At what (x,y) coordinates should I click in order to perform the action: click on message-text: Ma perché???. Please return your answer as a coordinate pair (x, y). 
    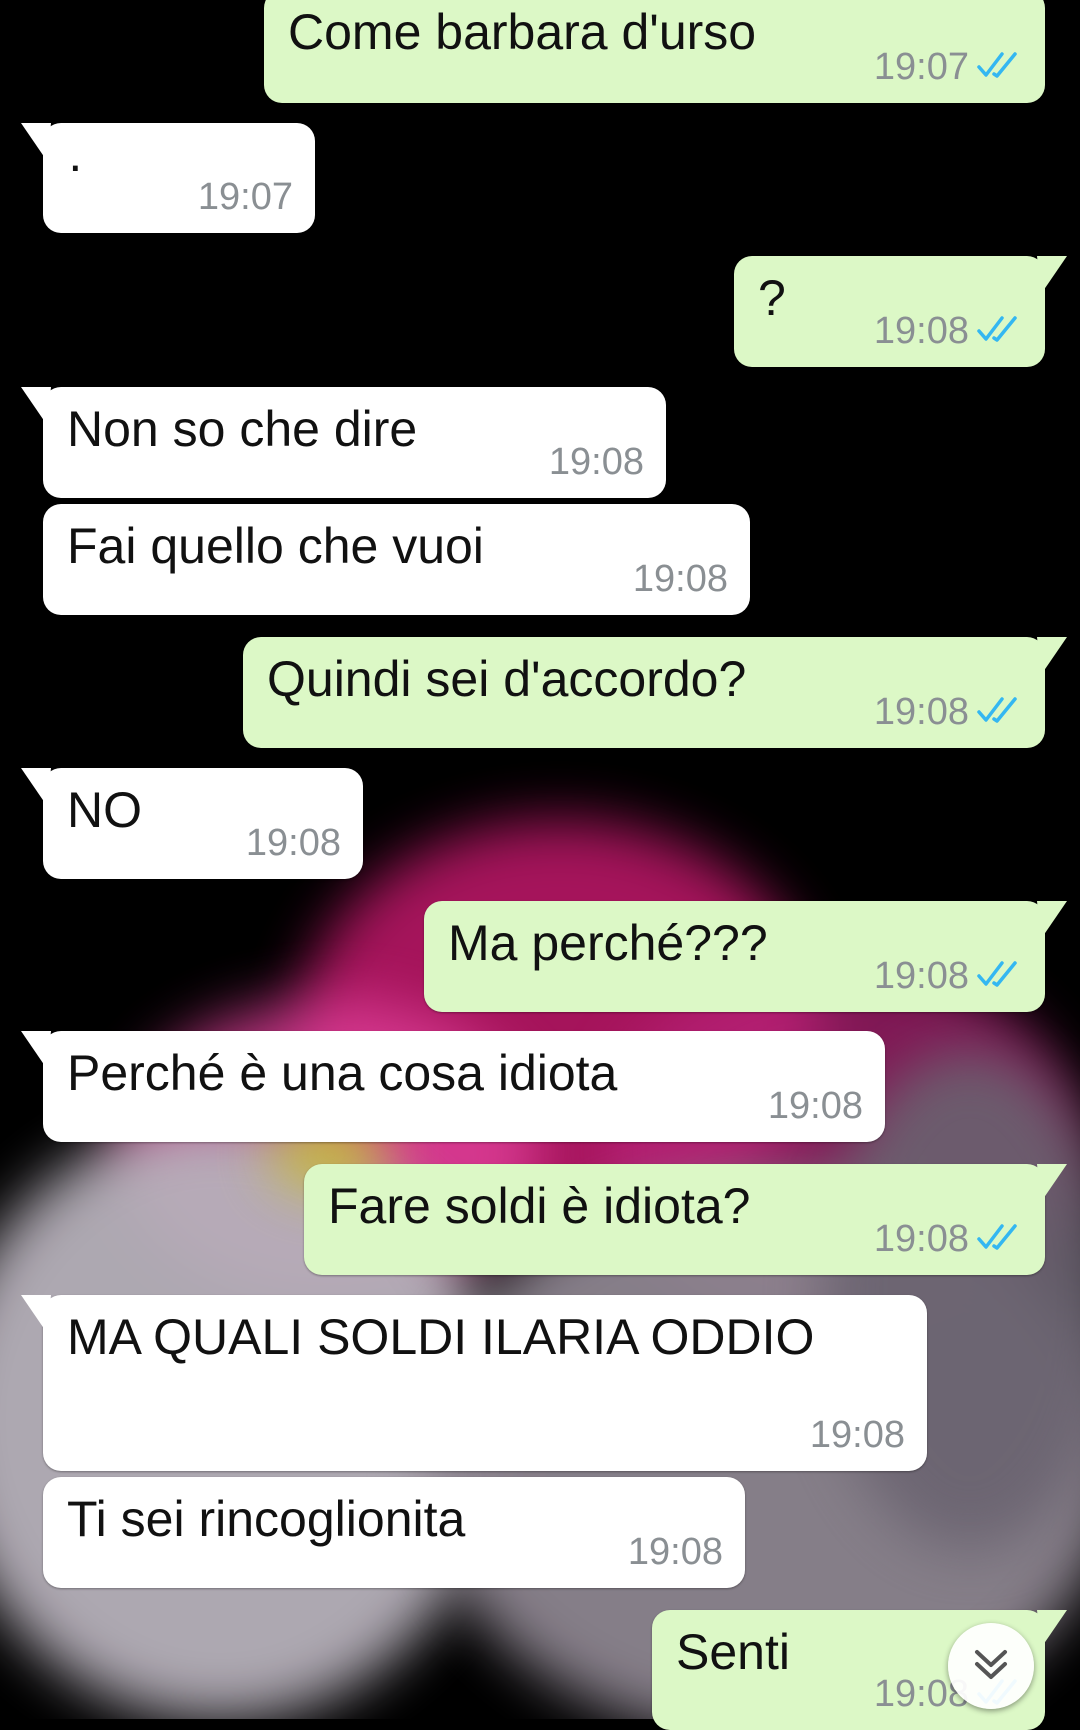
    Looking at the image, I should click on (608, 943).